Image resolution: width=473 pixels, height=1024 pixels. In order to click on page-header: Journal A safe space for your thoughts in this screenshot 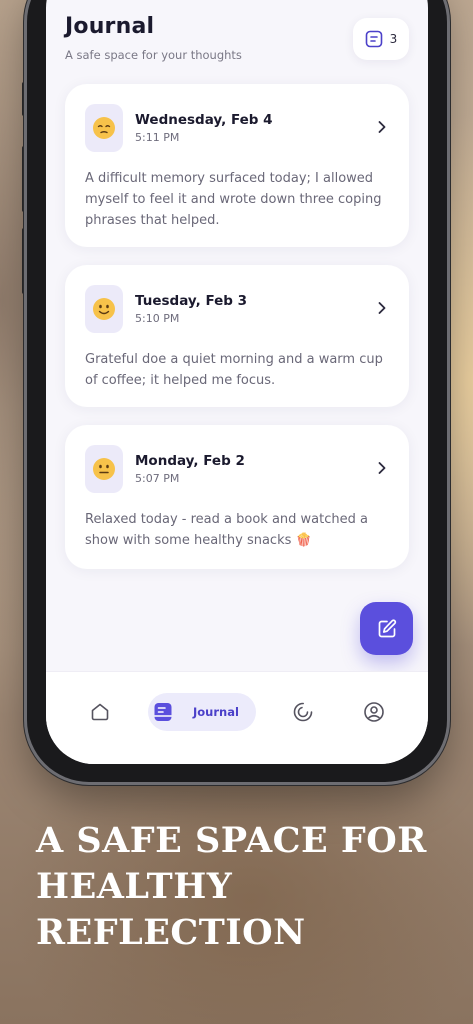, I will do `click(153, 38)`.